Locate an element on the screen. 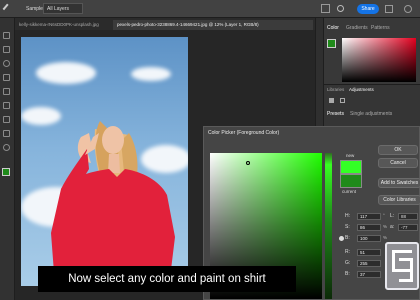 This screenshot has height=300, width=420. color-panel: Color Gradients Patterns is located at coordinates (371, 51).